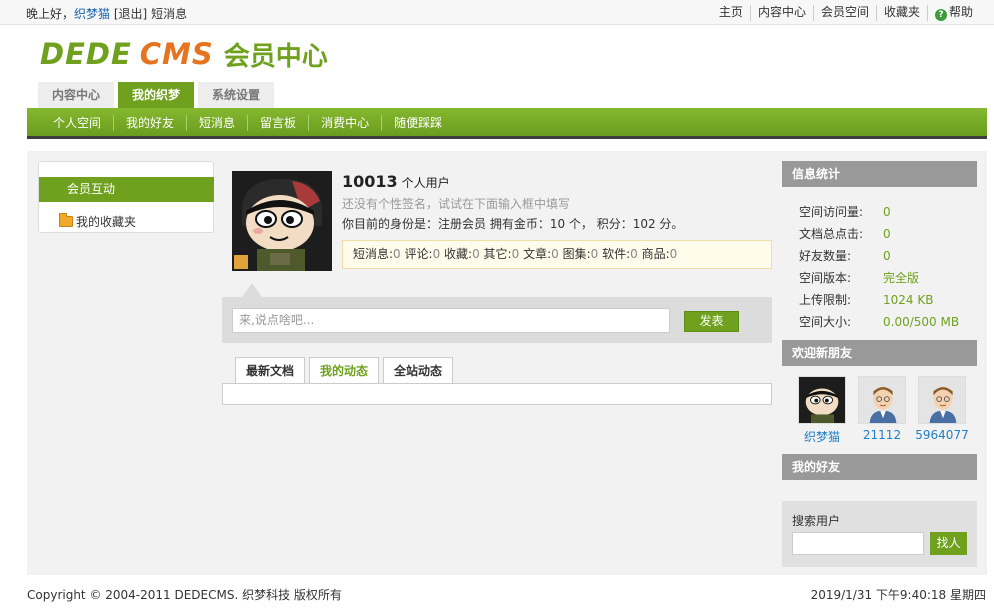 Image resolution: width=994 pixels, height=608 pixels. What do you see at coordinates (655, 254) in the screenshot?
I see `stat-products-label: 商品:` at bounding box center [655, 254].